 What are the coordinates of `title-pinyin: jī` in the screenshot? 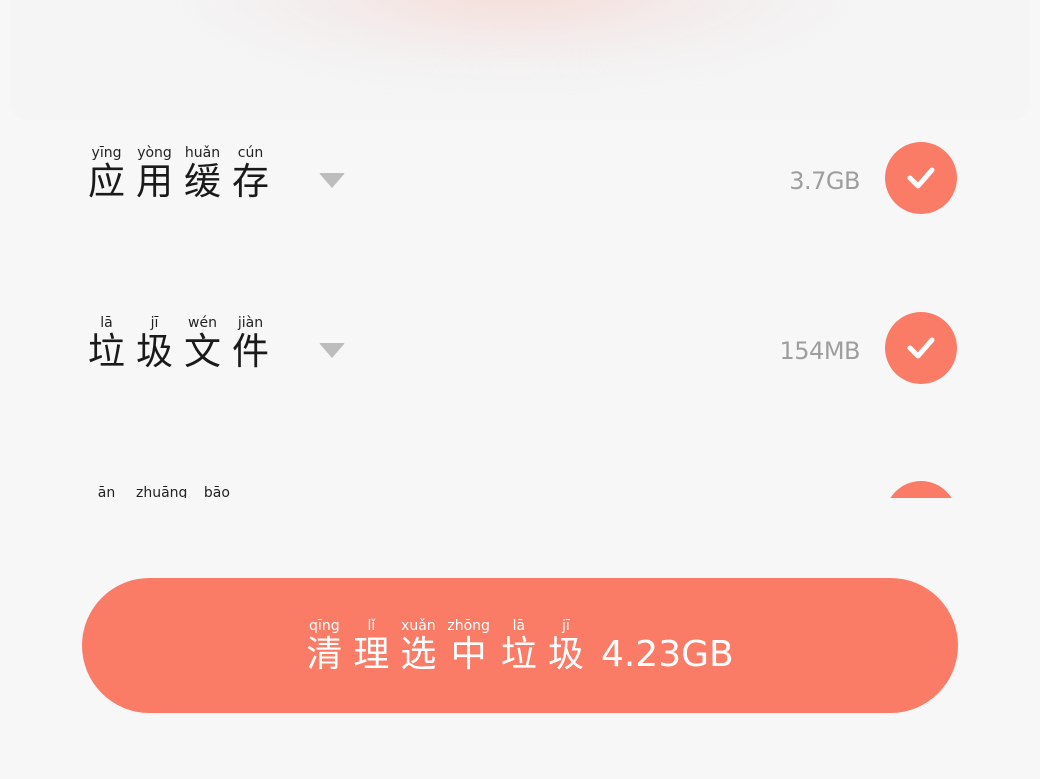 It's located at (154, 323).